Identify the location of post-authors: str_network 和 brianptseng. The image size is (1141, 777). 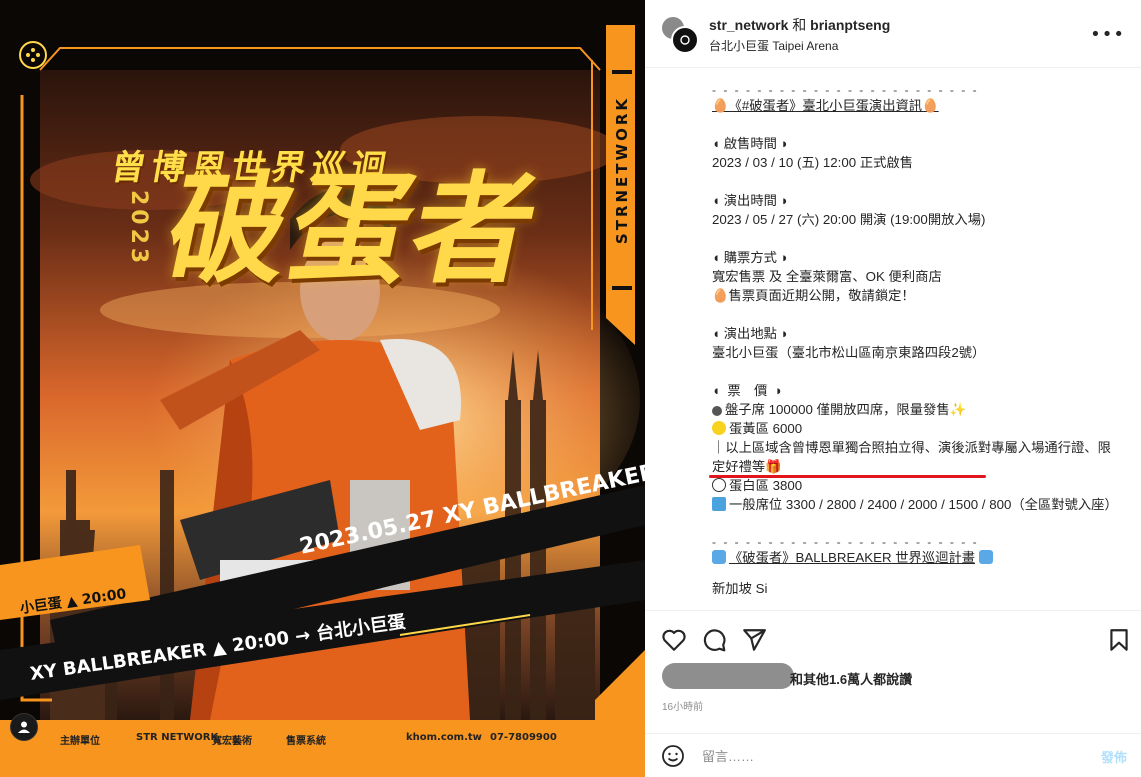
(799, 25).